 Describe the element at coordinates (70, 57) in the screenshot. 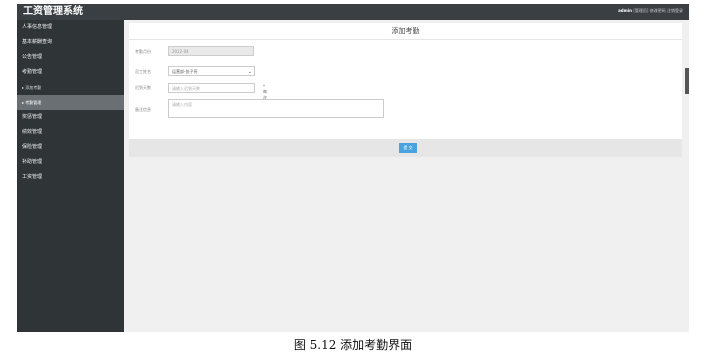

I see `sidebar-item-notice: 公告管理` at that location.